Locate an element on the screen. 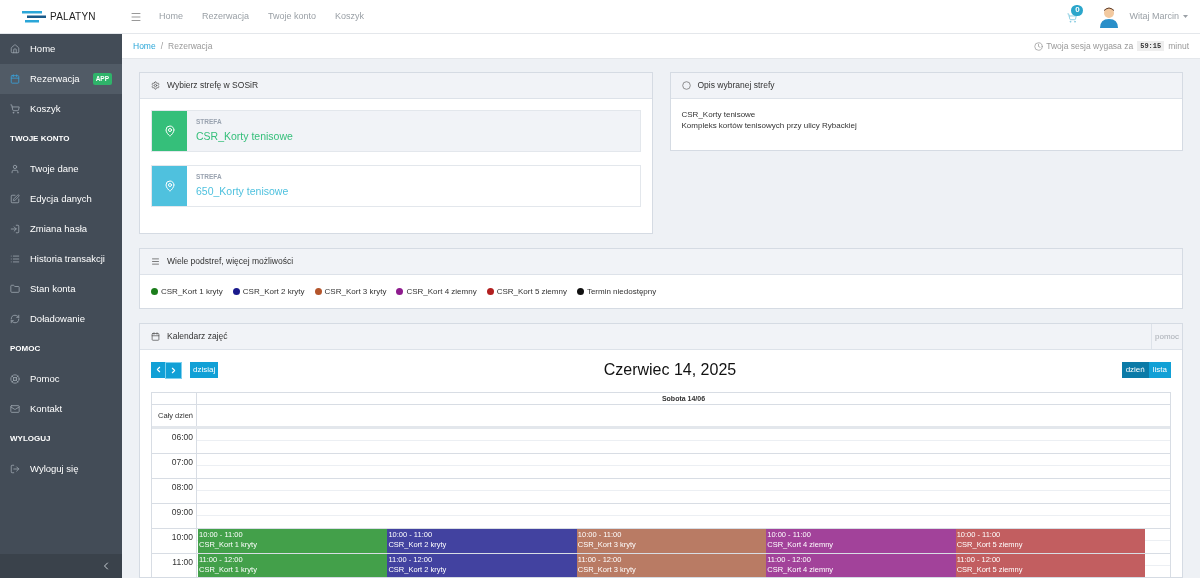 The width and height of the screenshot is (1200, 578). legend-label: CSR_Kort 1 kryty is located at coordinates (192, 291).